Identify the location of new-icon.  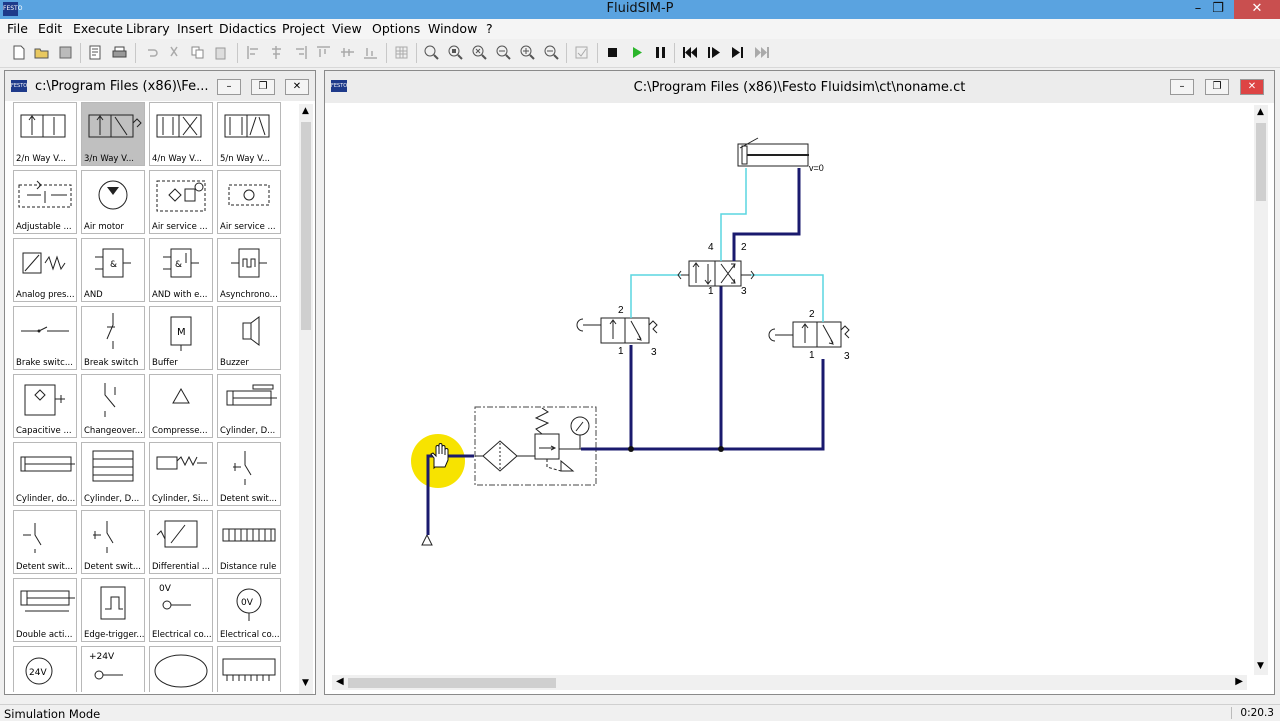
(18, 52).